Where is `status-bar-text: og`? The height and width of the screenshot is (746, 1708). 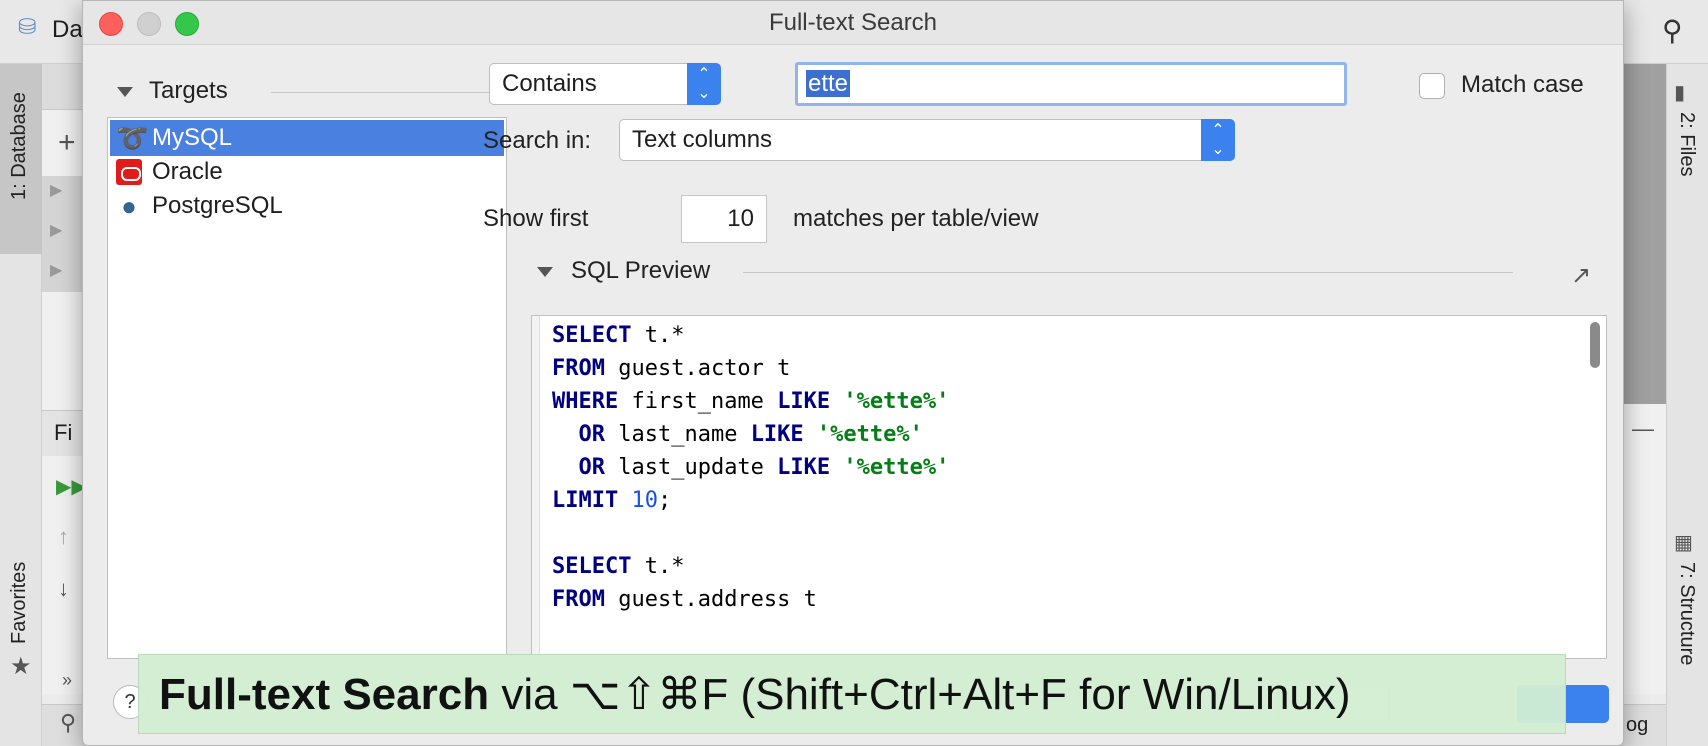 status-bar-text: og is located at coordinates (1637, 725).